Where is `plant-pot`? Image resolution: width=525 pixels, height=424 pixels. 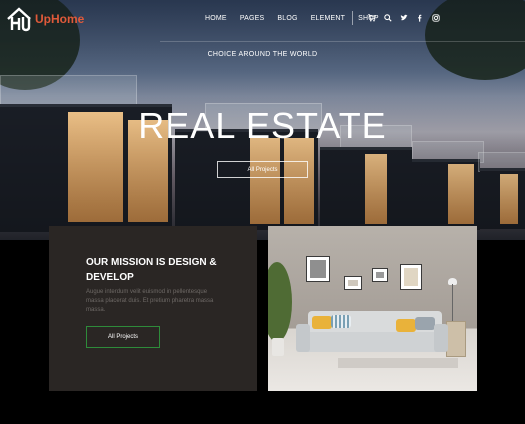 plant-pot is located at coordinates (278, 347).